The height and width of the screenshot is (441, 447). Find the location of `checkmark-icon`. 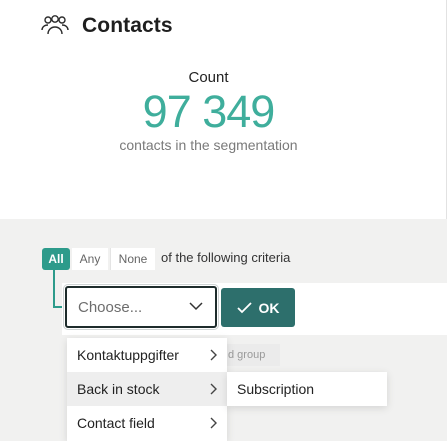

checkmark-icon is located at coordinates (244, 307).